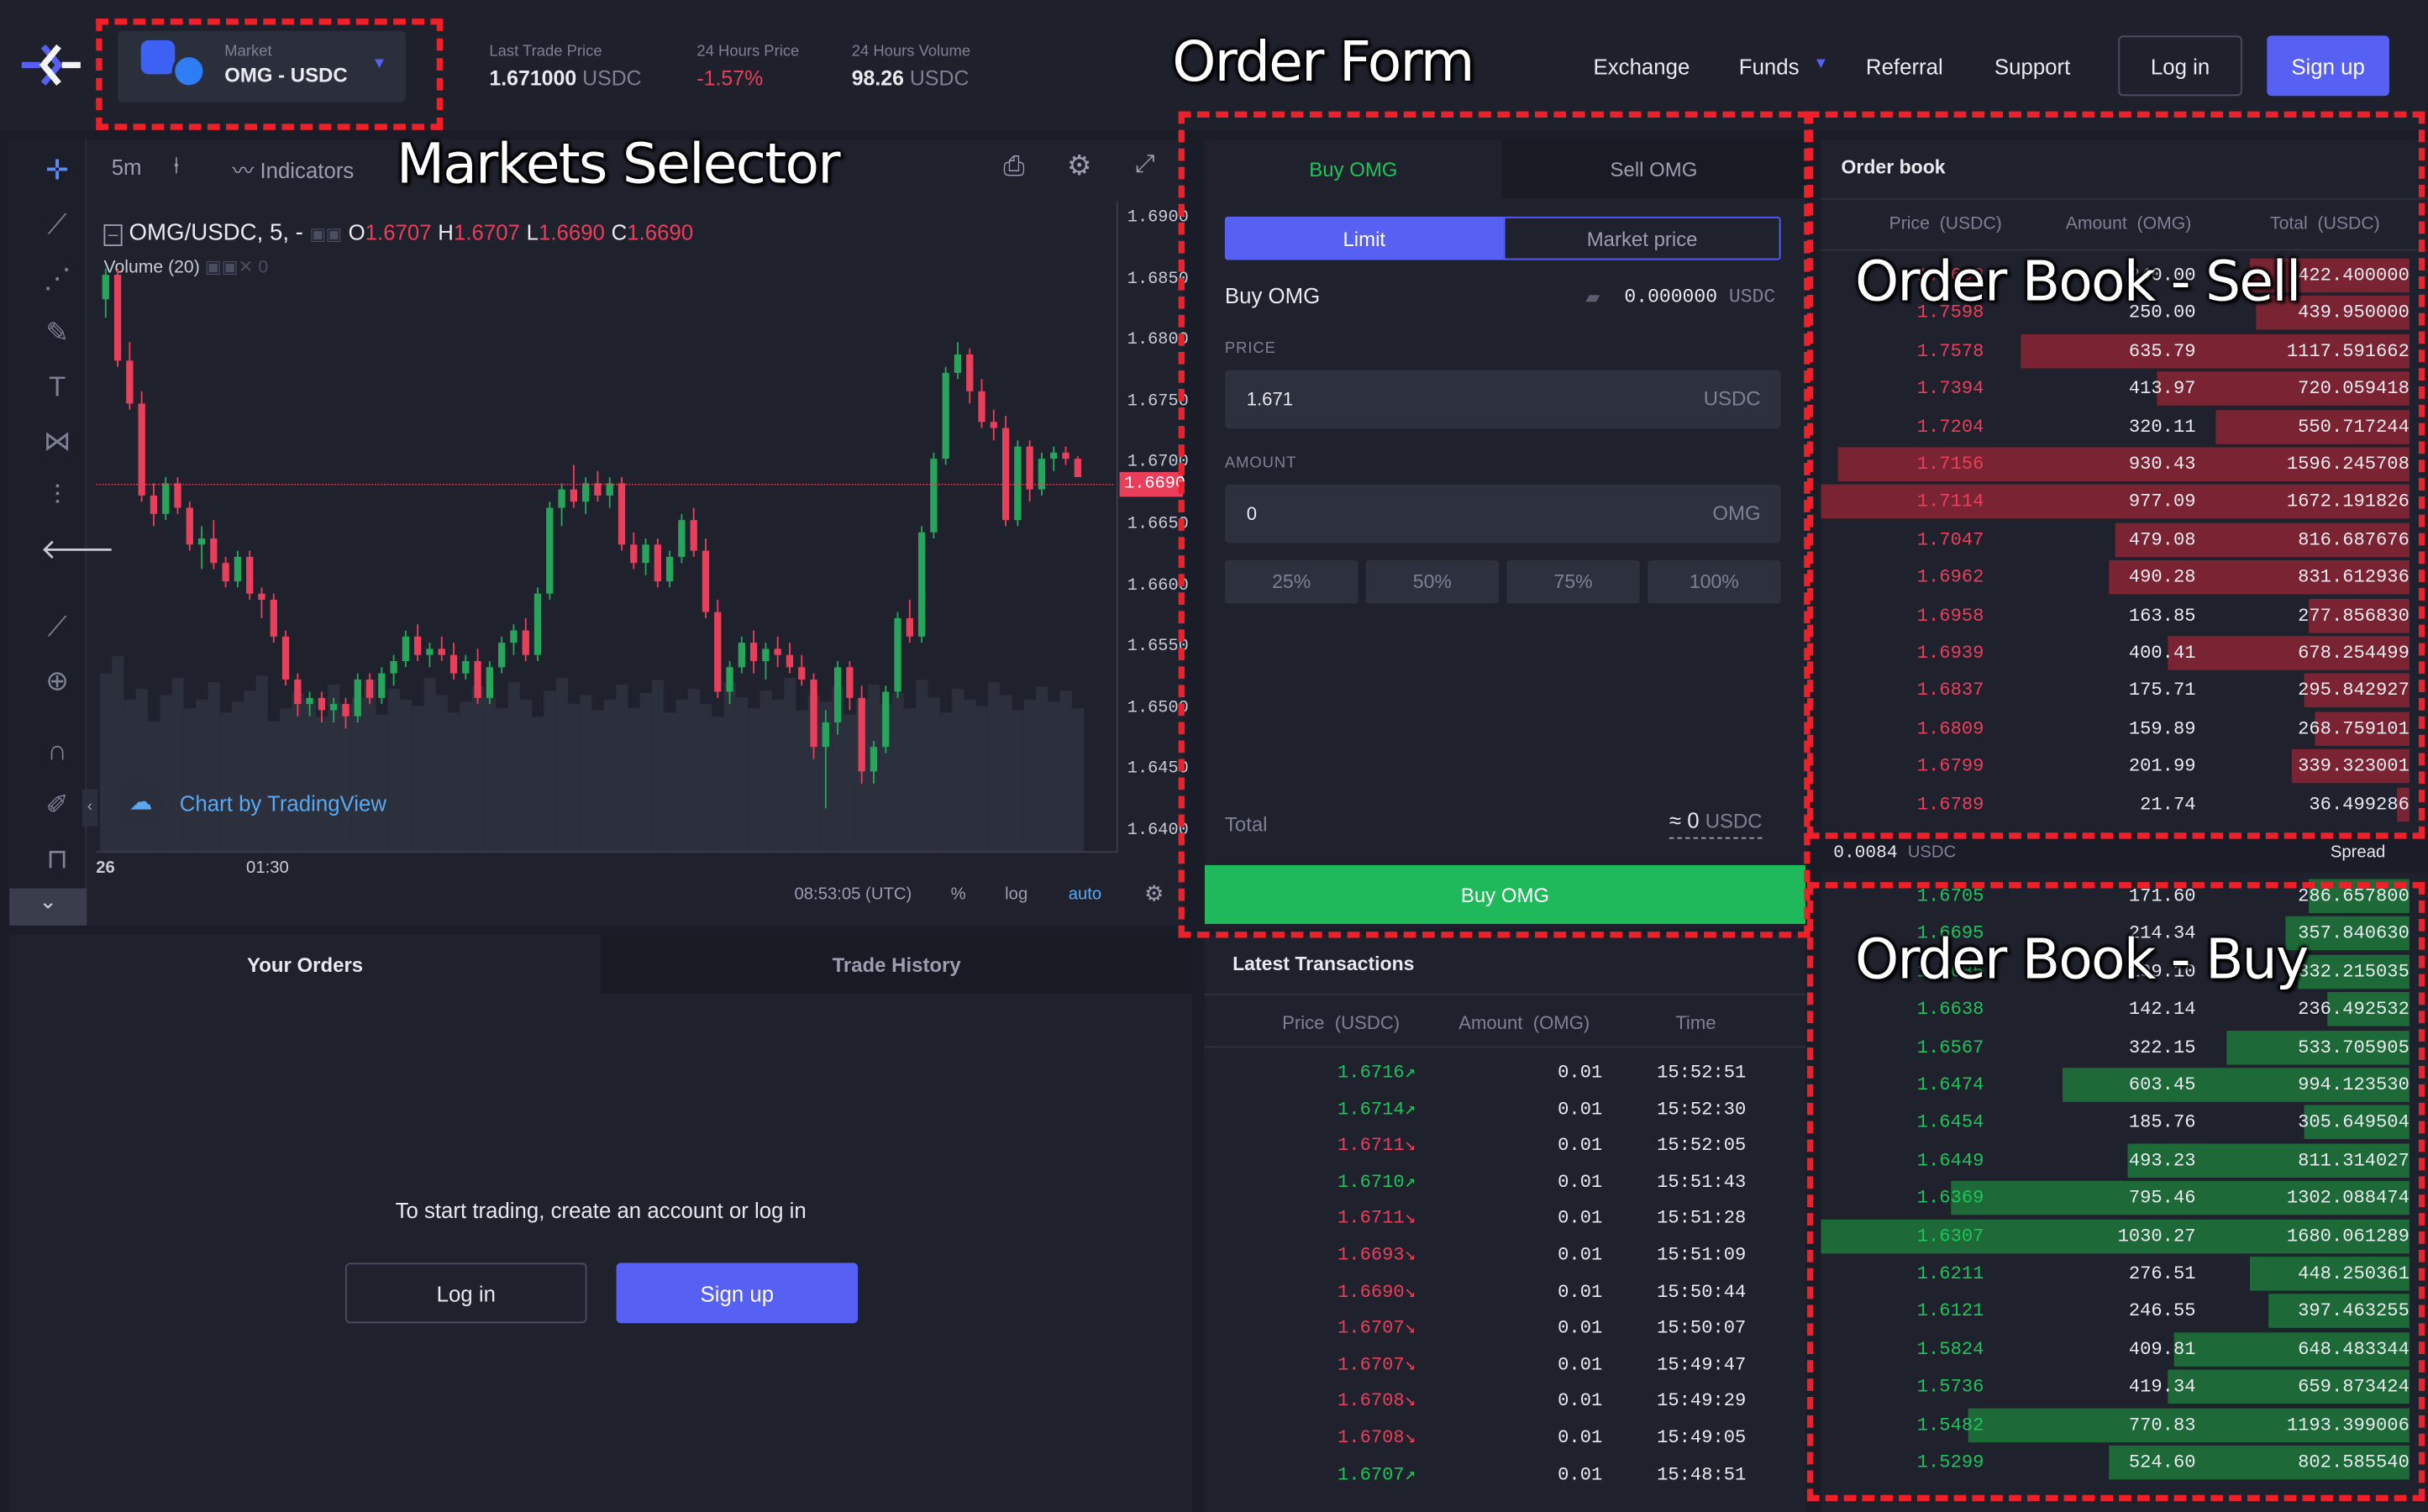 This screenshot has width=2428, height=1512. I want to click on ask-row: 1.7394 413.97 720.059418, so click(2115, 388).